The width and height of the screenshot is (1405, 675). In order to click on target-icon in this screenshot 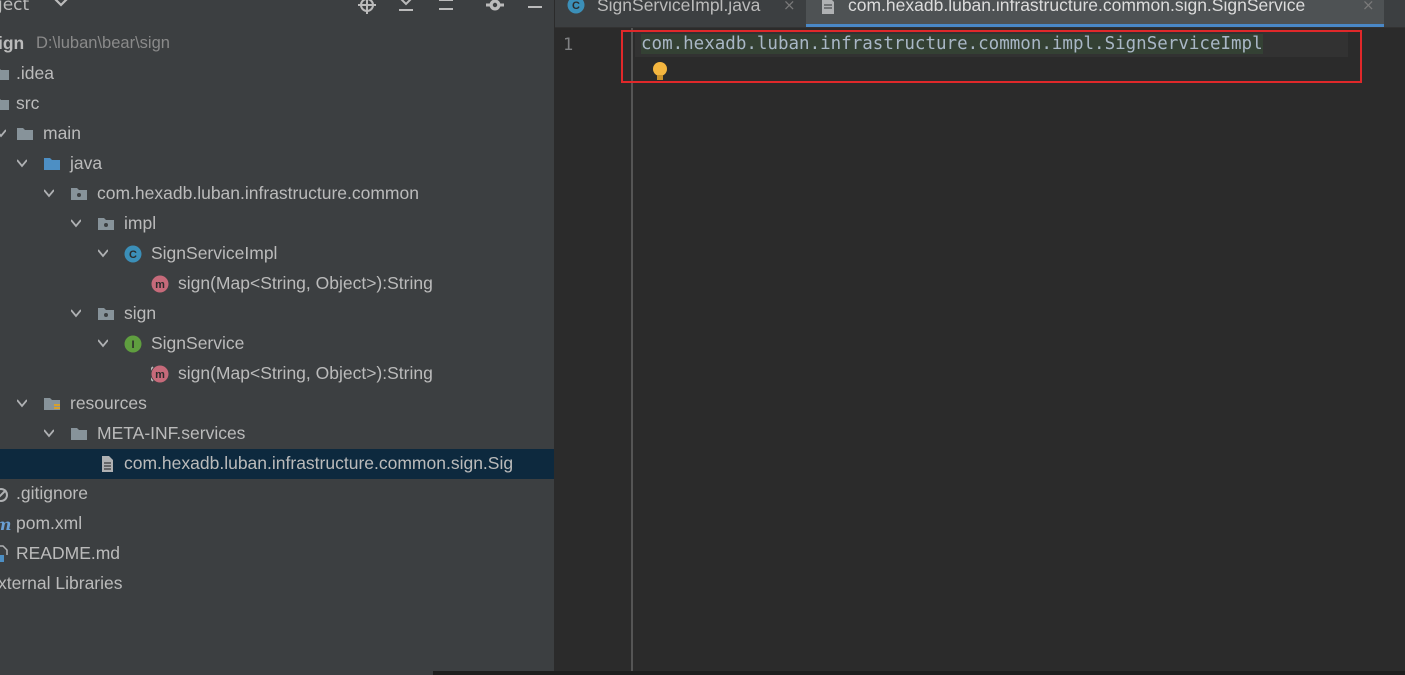, I will do `click(367, 7)`.